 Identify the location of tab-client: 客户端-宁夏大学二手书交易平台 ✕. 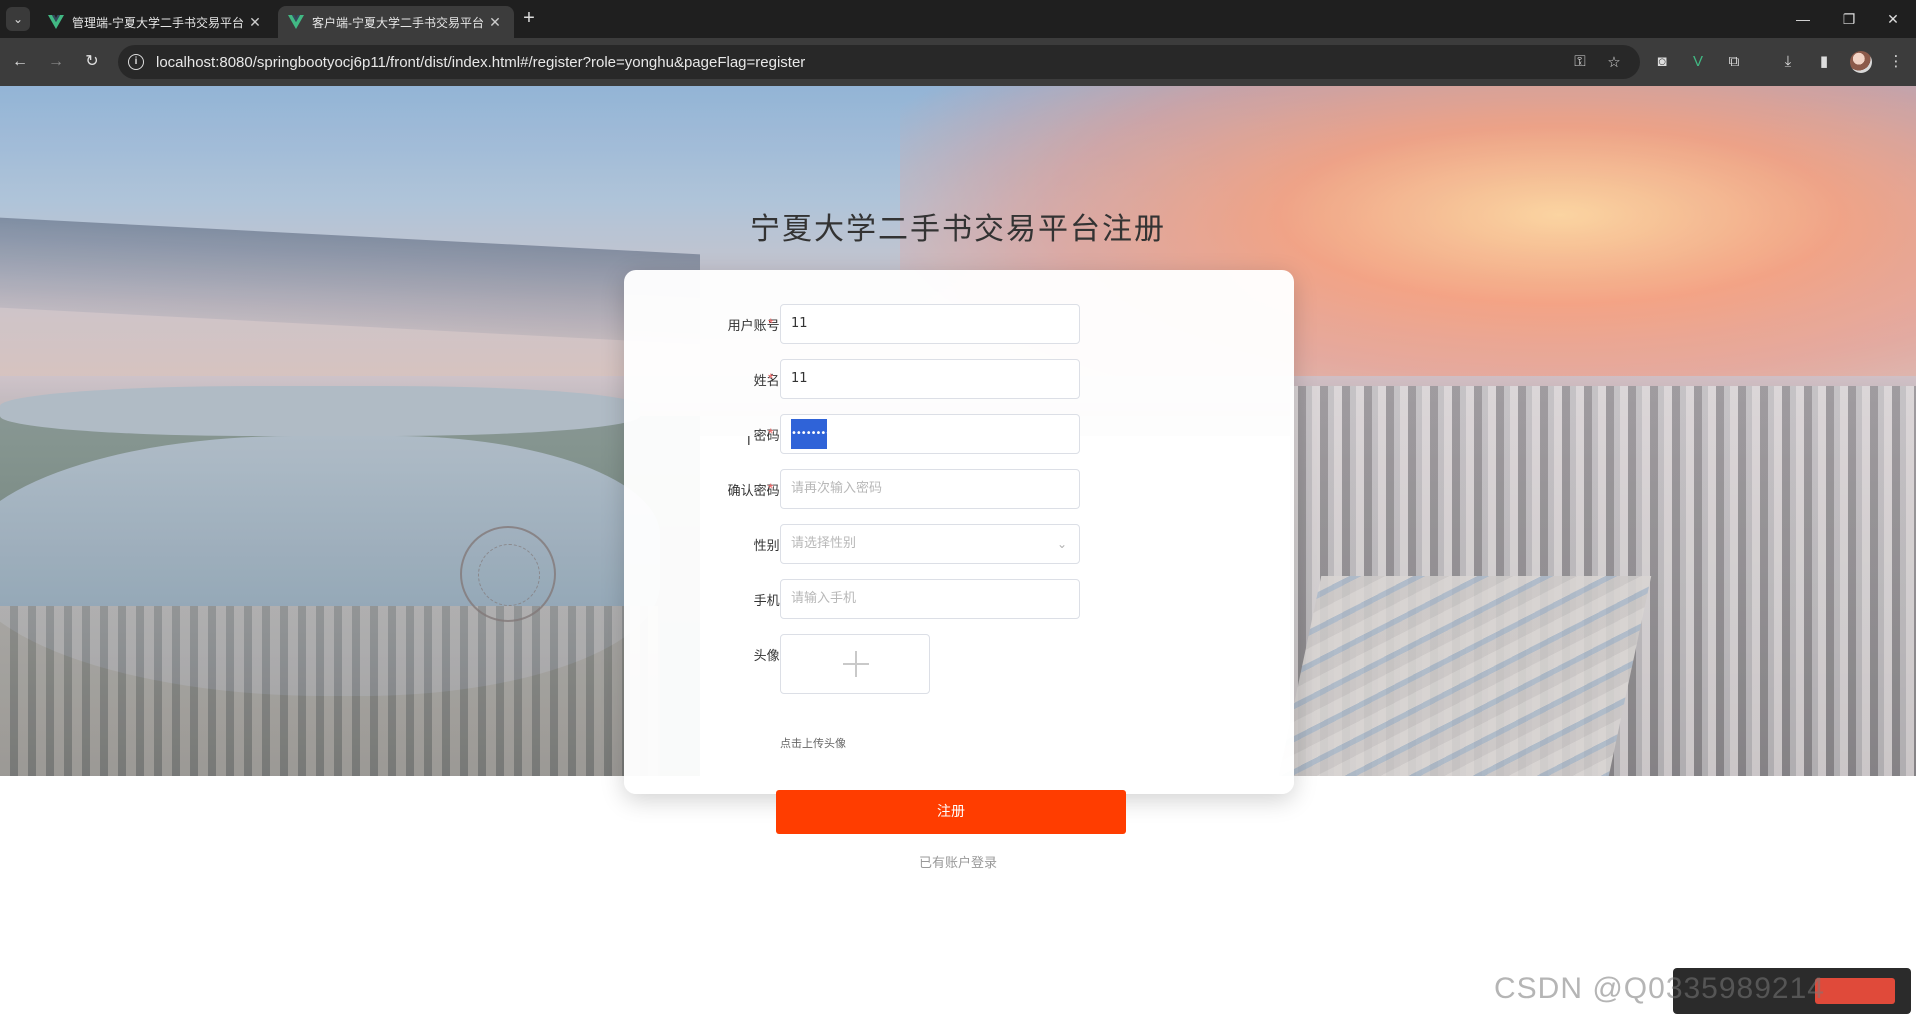
(396, 22).